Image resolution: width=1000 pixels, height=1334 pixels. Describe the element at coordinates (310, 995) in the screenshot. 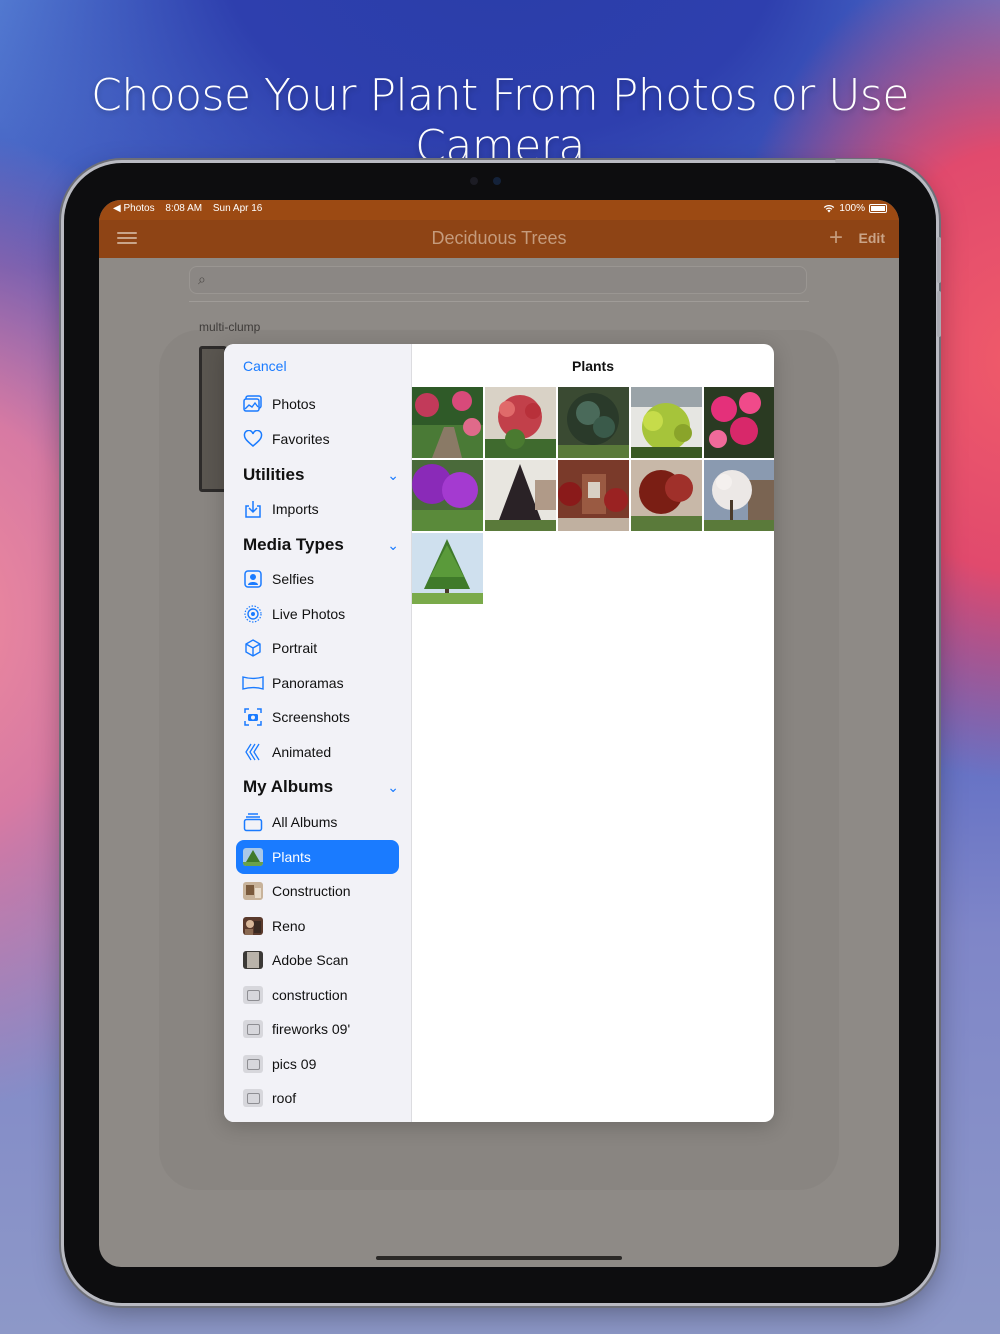

I see `sidebar-item-label: construction` at that location.